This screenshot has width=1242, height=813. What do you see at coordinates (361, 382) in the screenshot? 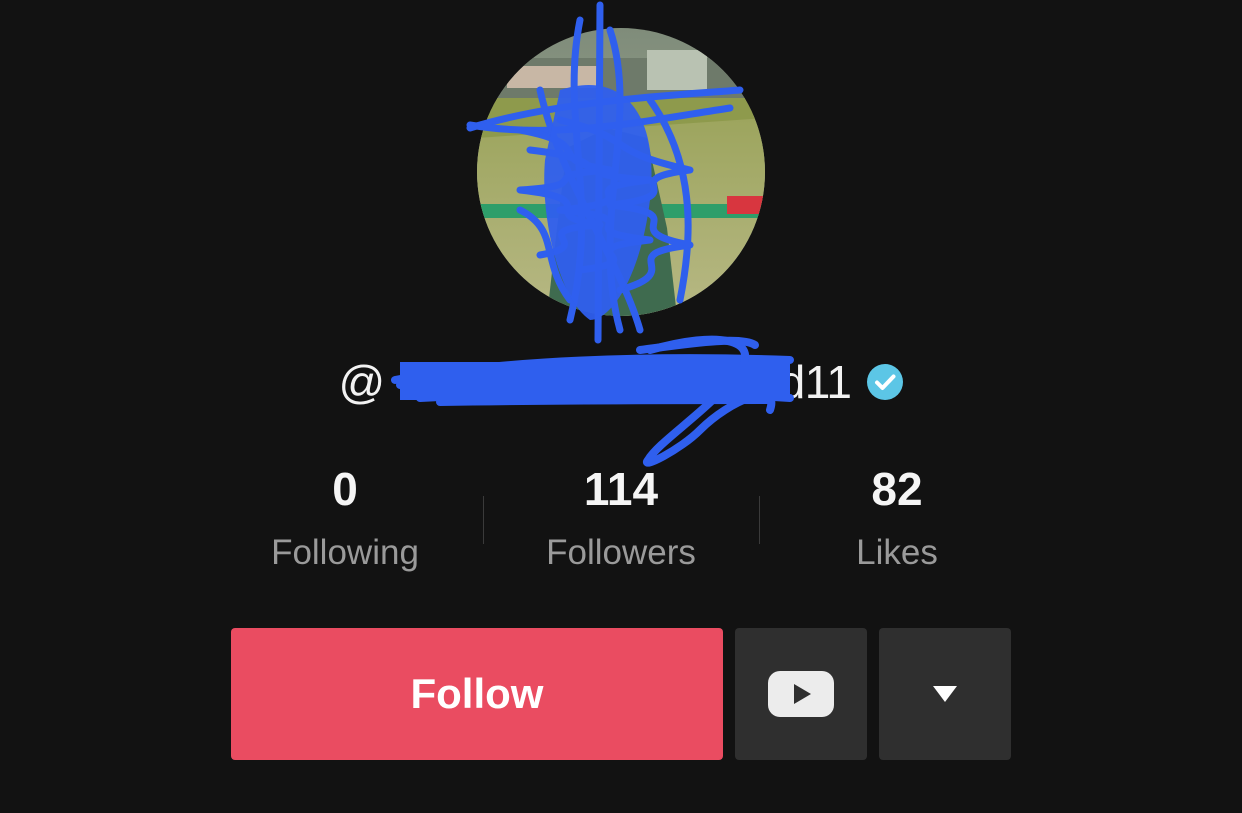
I see `username-prefix: @` at bounding box center [361, 382].